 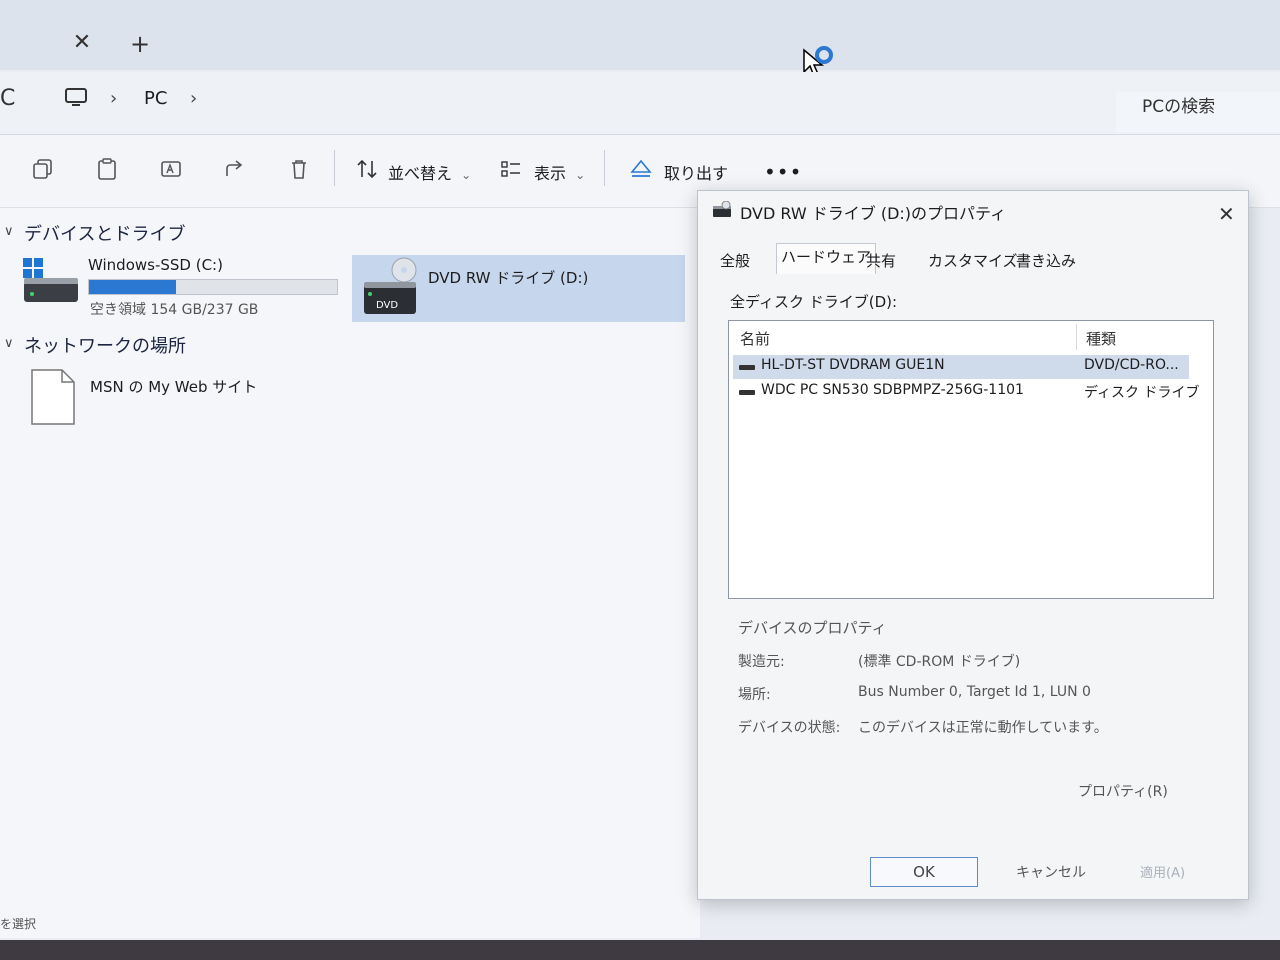 What do you see at coordinates (761, 662) in the screenshot?
I see `manufacturer-label: 製造元:` at bounding box center [761, 662].